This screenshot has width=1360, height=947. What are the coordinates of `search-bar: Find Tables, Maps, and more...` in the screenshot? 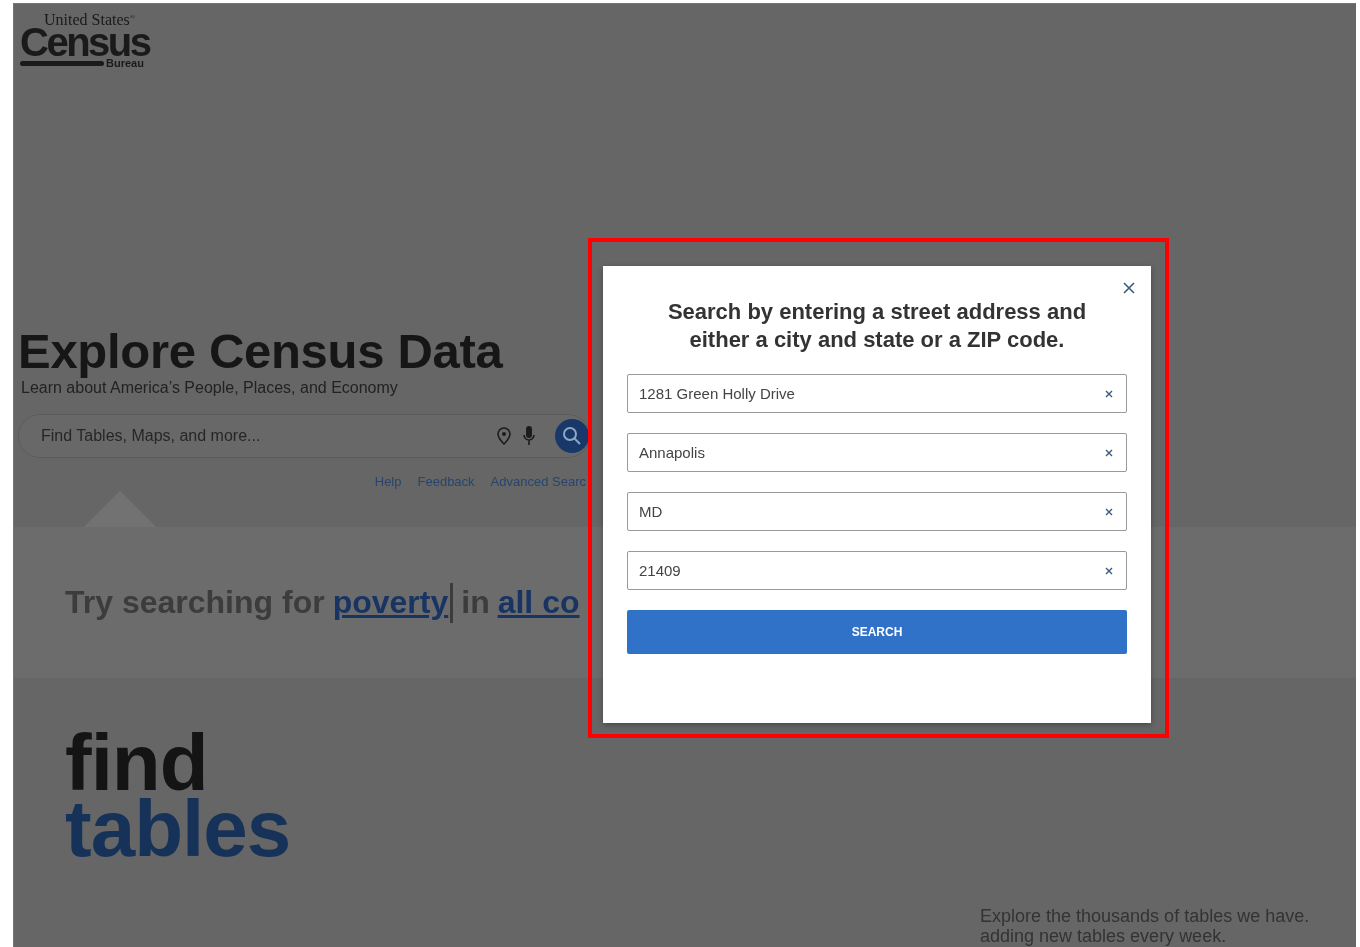 It's located at (304, 436).